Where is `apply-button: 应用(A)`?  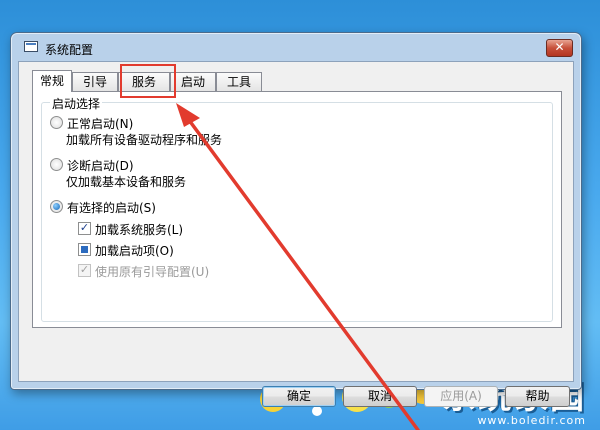 apply-button: 应用(A) is located at coordinates (461, 396).